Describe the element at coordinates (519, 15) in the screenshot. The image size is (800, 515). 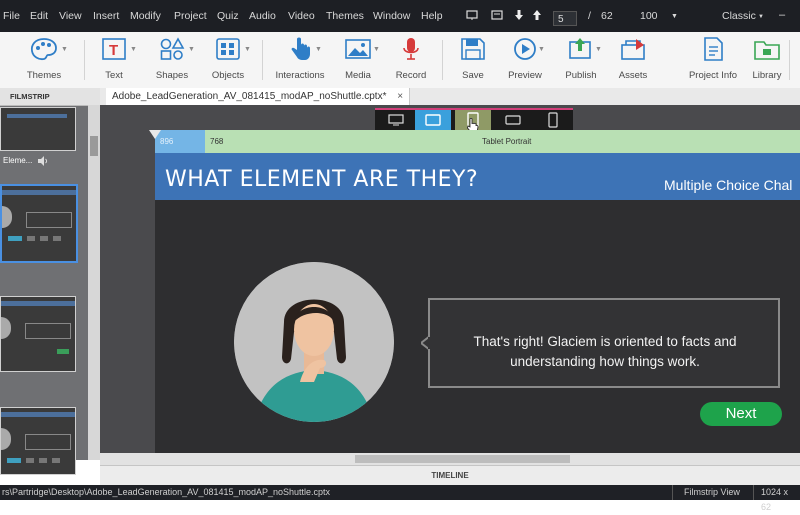
I see `arrow-down-icon` at that location.